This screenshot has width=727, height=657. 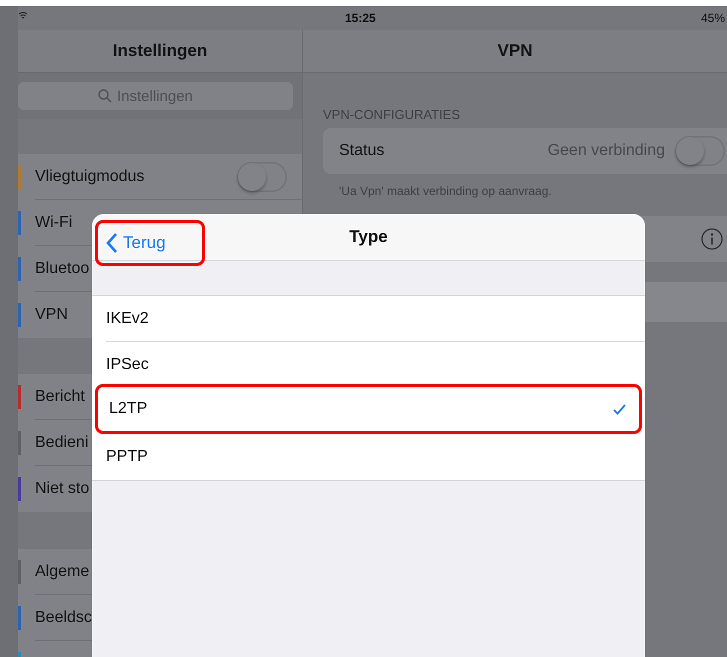 What do you see at coordinates (51, 315) in the screenshot?
I see `settings-label: VPN` at bounding box center [51, 315].